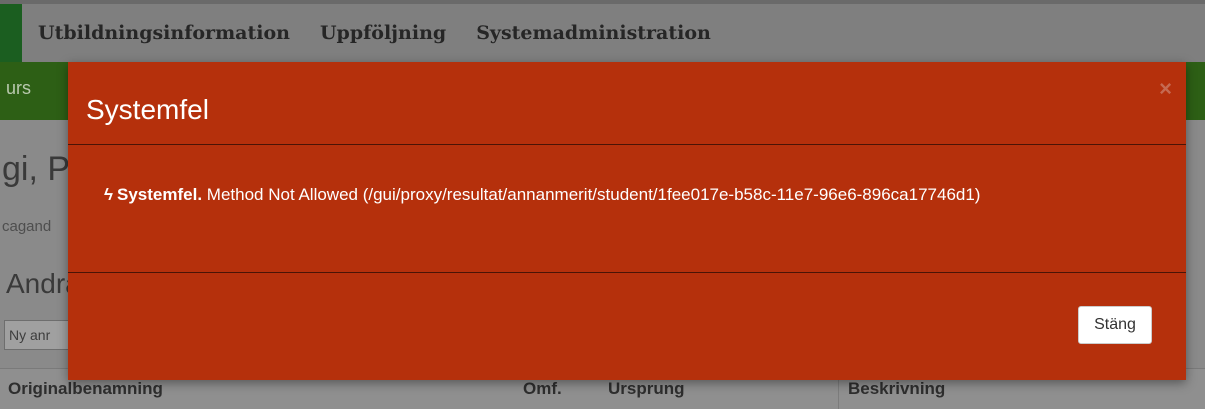  What do you see at coordinates (85, 388) in the screenshot?
I see `column-header-originalbenamning: Originalbenamning` at bounding box center [85, 388].